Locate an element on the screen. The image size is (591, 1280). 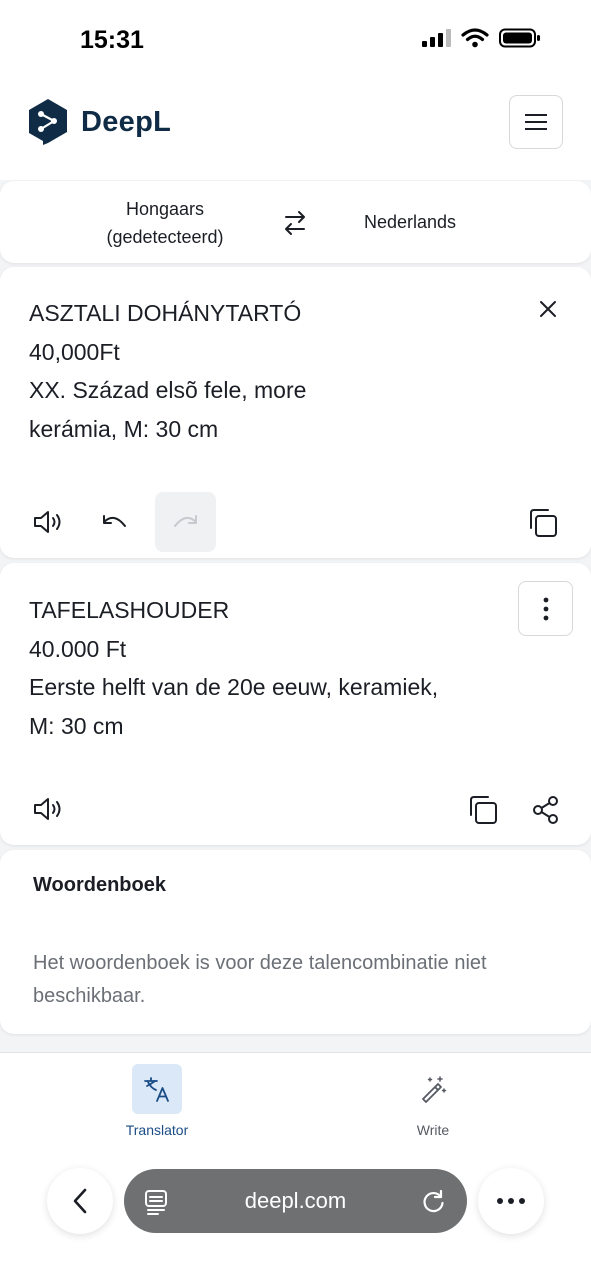
undo-button is located at coordinates (114, 522).